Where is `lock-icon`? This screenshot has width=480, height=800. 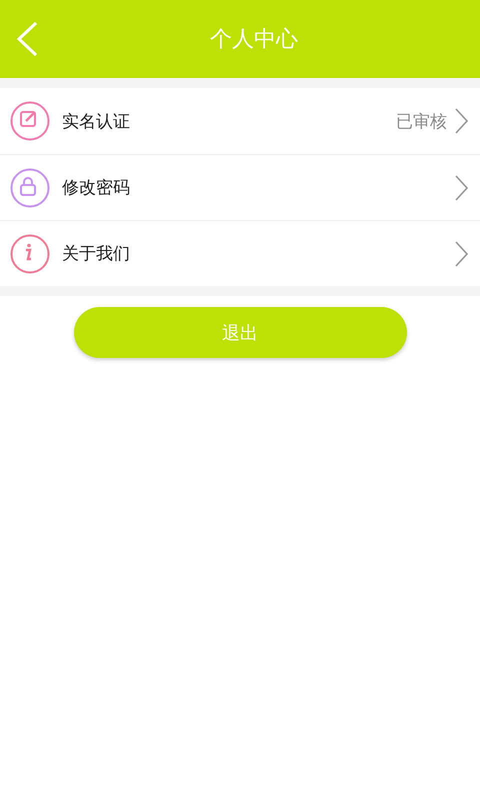 lock-icon is located at coordinates (30, 188).